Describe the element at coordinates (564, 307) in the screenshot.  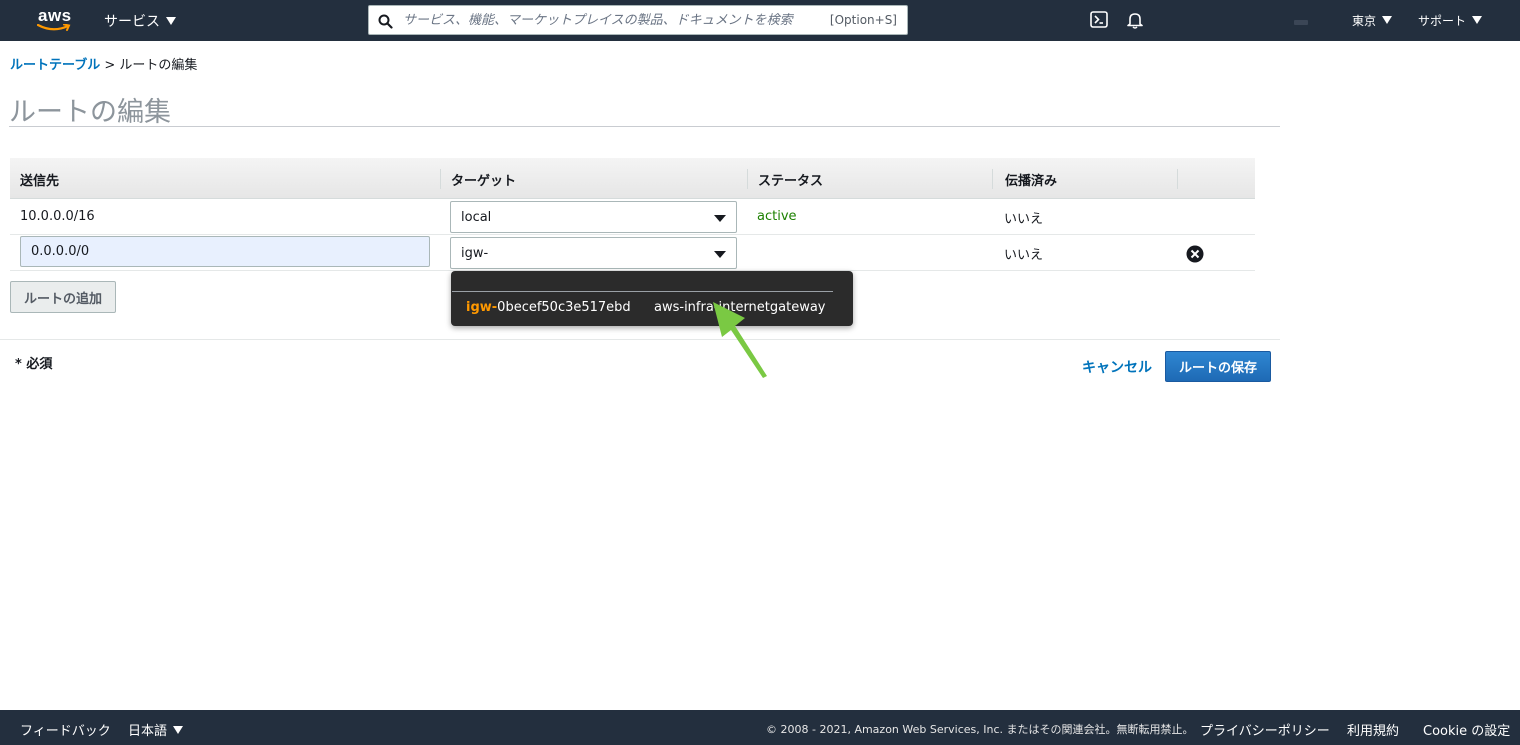
I see `option-id-rest: 0becef50c3e517ebd` at that location.